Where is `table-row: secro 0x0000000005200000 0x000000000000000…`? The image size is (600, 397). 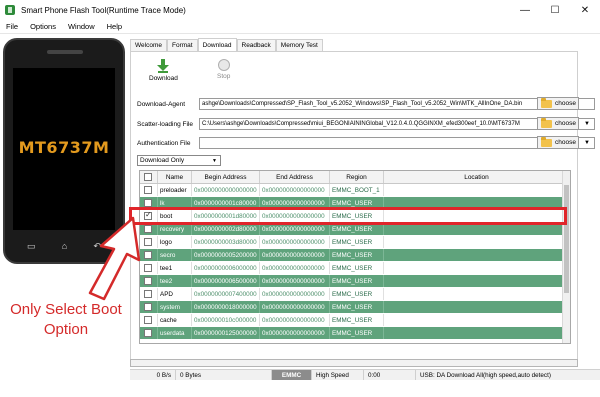 table-row: secro 0x0000000005200000 0x000000000000000… is located at coordinates (355, 255).